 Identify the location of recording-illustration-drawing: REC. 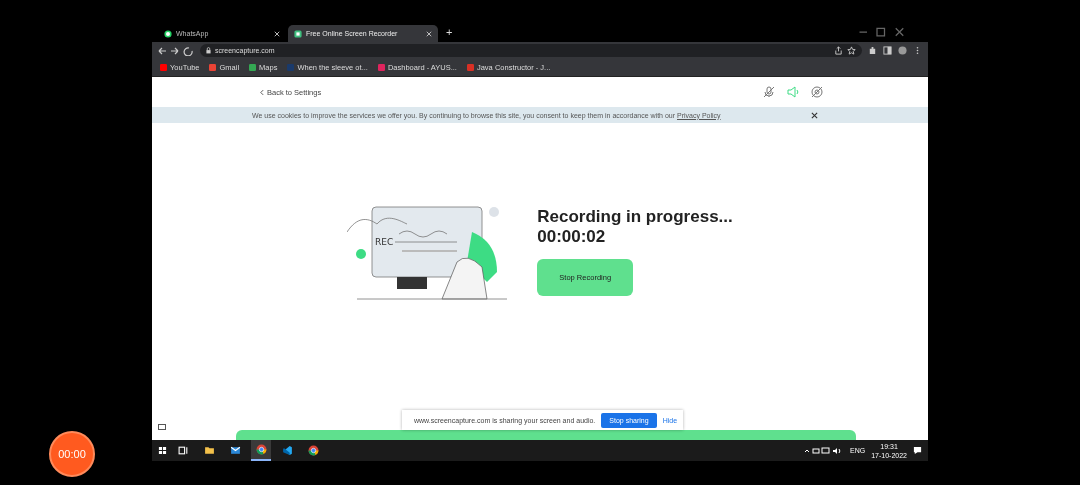
(427, 251).